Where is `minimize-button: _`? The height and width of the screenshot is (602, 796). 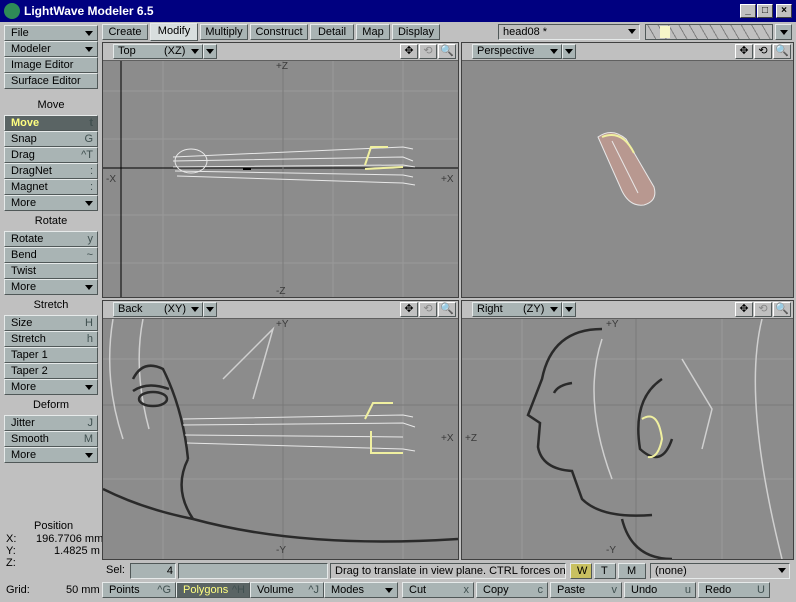 minimize-button: _ is located at coordinates (748, 11).